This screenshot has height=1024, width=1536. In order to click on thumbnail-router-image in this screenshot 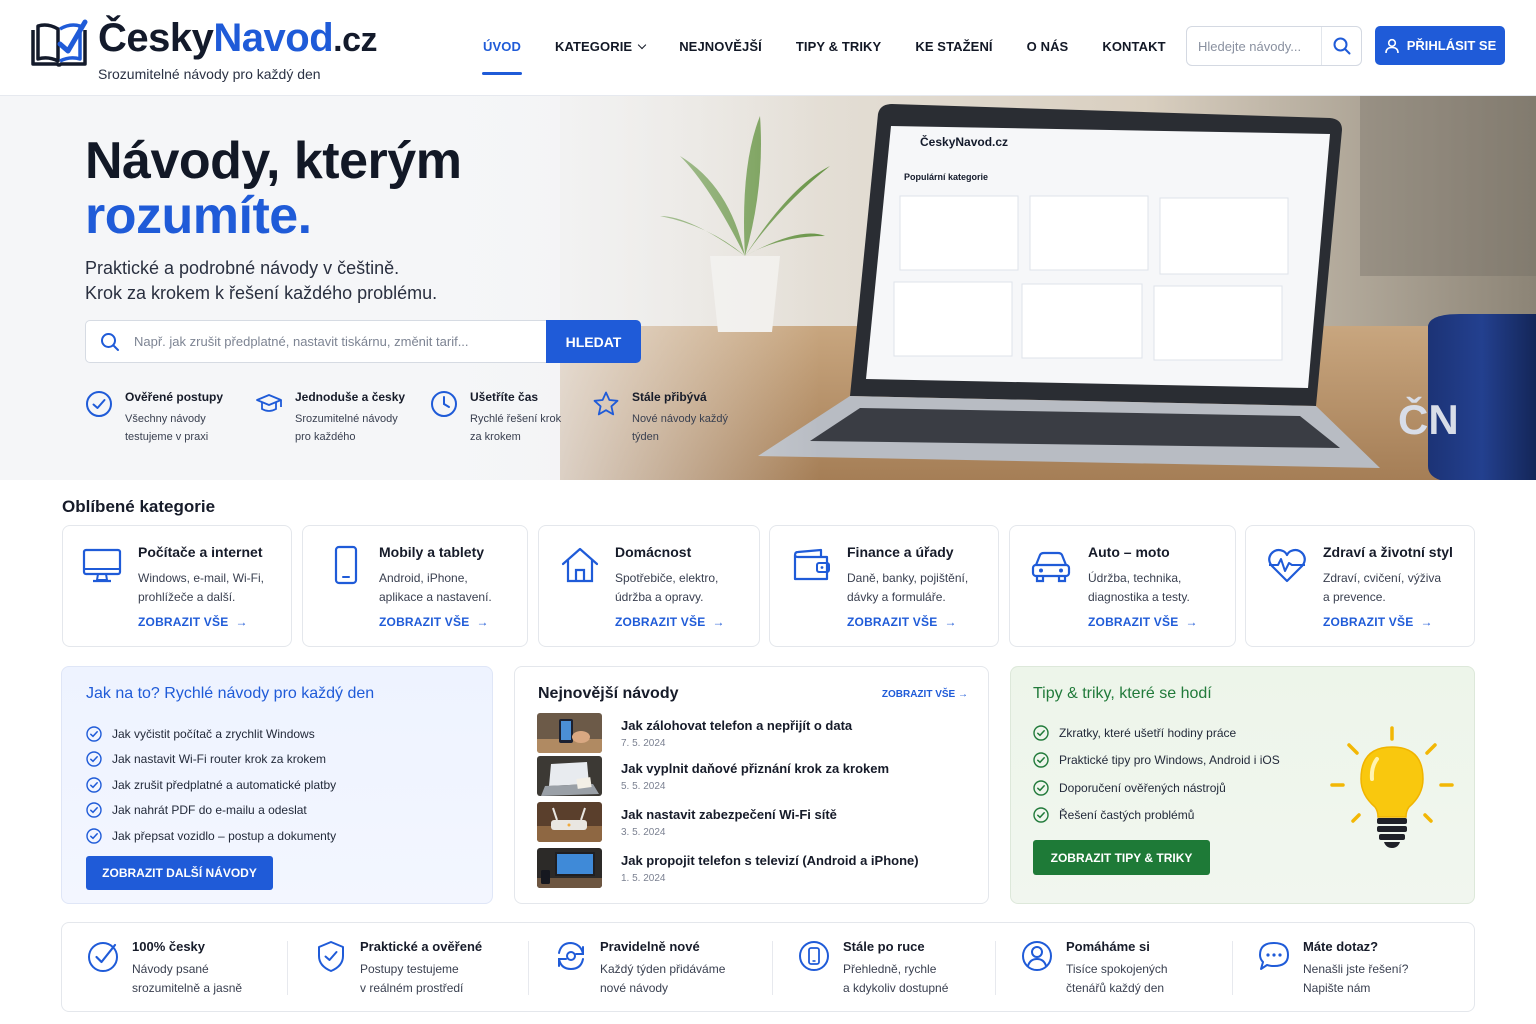, I will do `click(569, 822)`.